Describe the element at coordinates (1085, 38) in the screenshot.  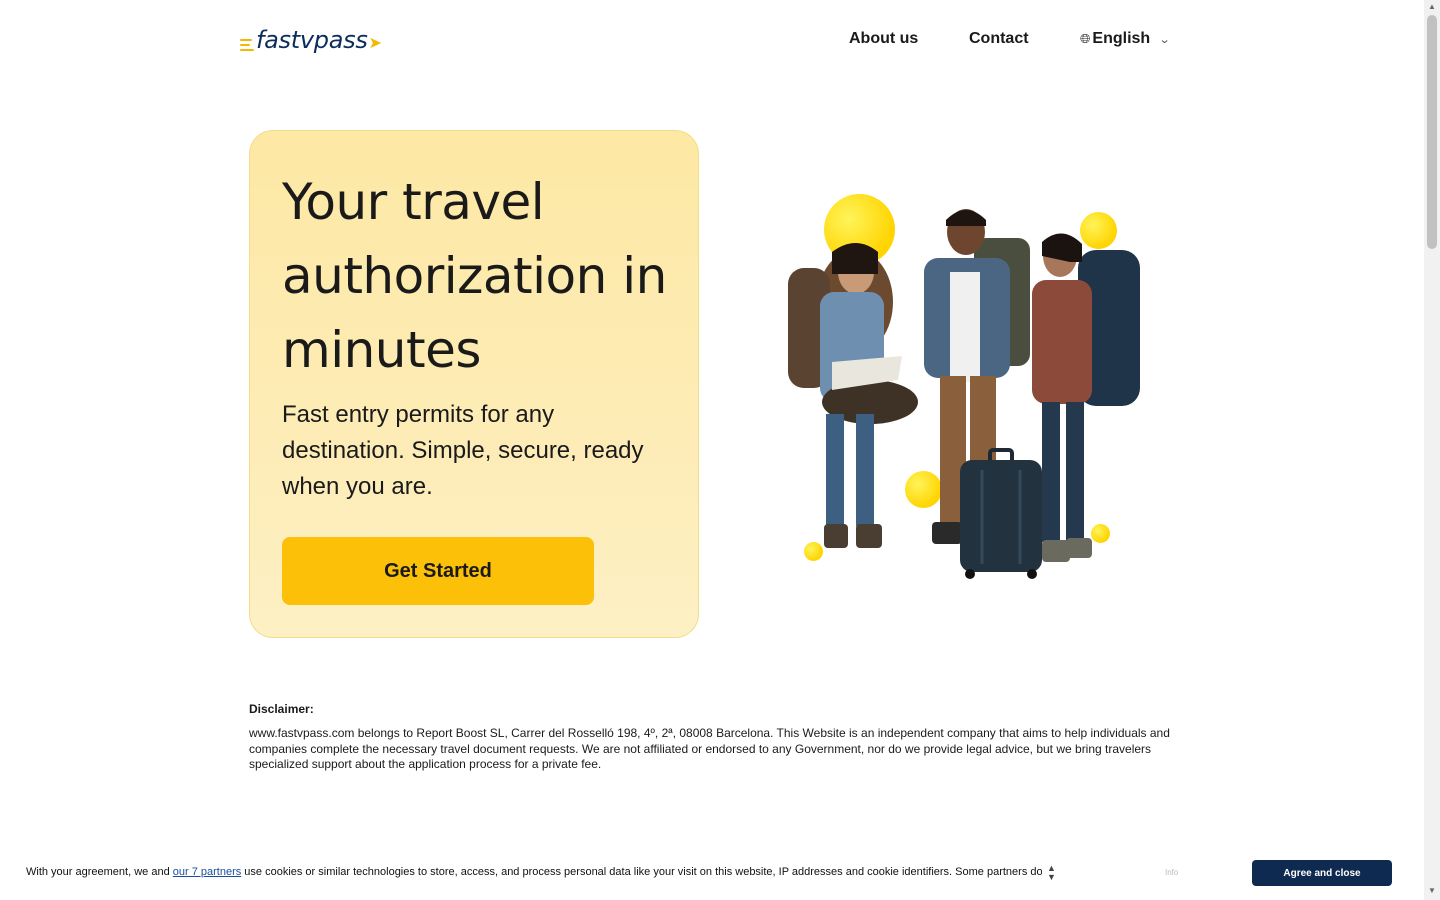
I see `globe-icon: 🌐︎` at that location.